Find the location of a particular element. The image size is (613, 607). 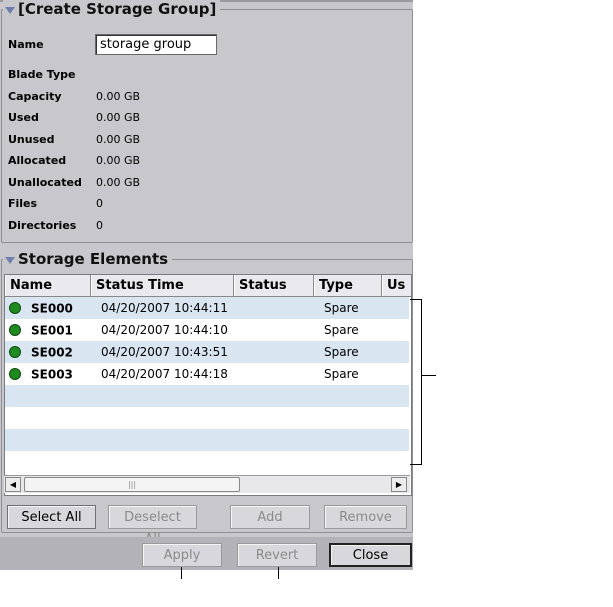

blade-type-label: Blade Type is located at coordinates (42, 74).